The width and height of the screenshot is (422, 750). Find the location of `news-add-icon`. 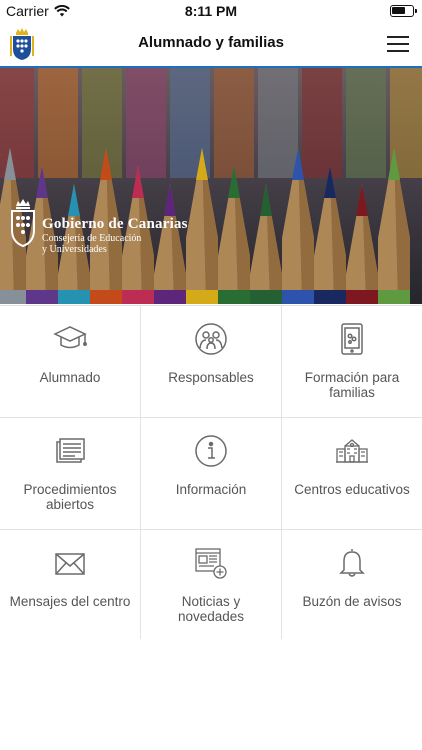

news-add-icon is located at coordinates (211, 563).